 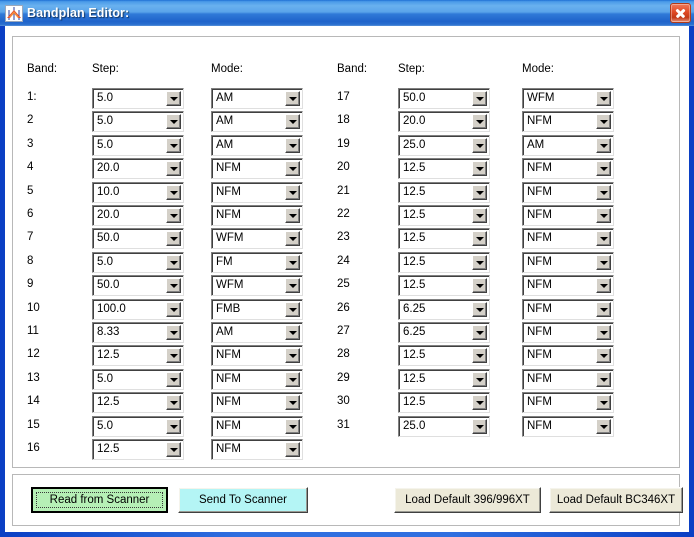 I want to click on close-icon, so click(x=680, y=13).